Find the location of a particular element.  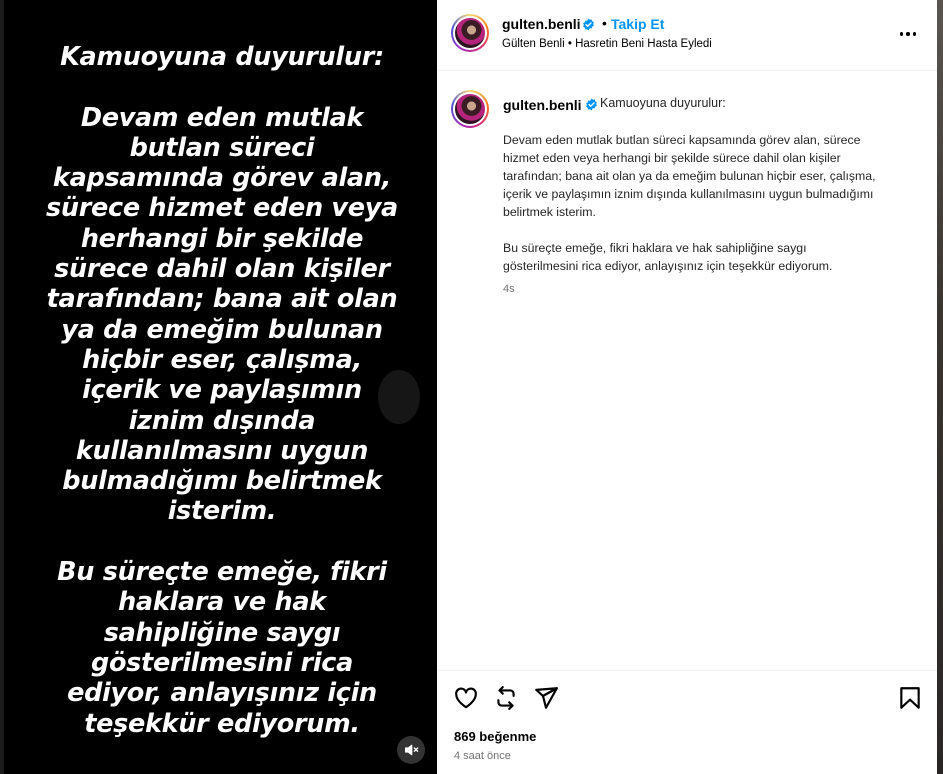

more-horizontal-icon is located at coordinates (901, 34).